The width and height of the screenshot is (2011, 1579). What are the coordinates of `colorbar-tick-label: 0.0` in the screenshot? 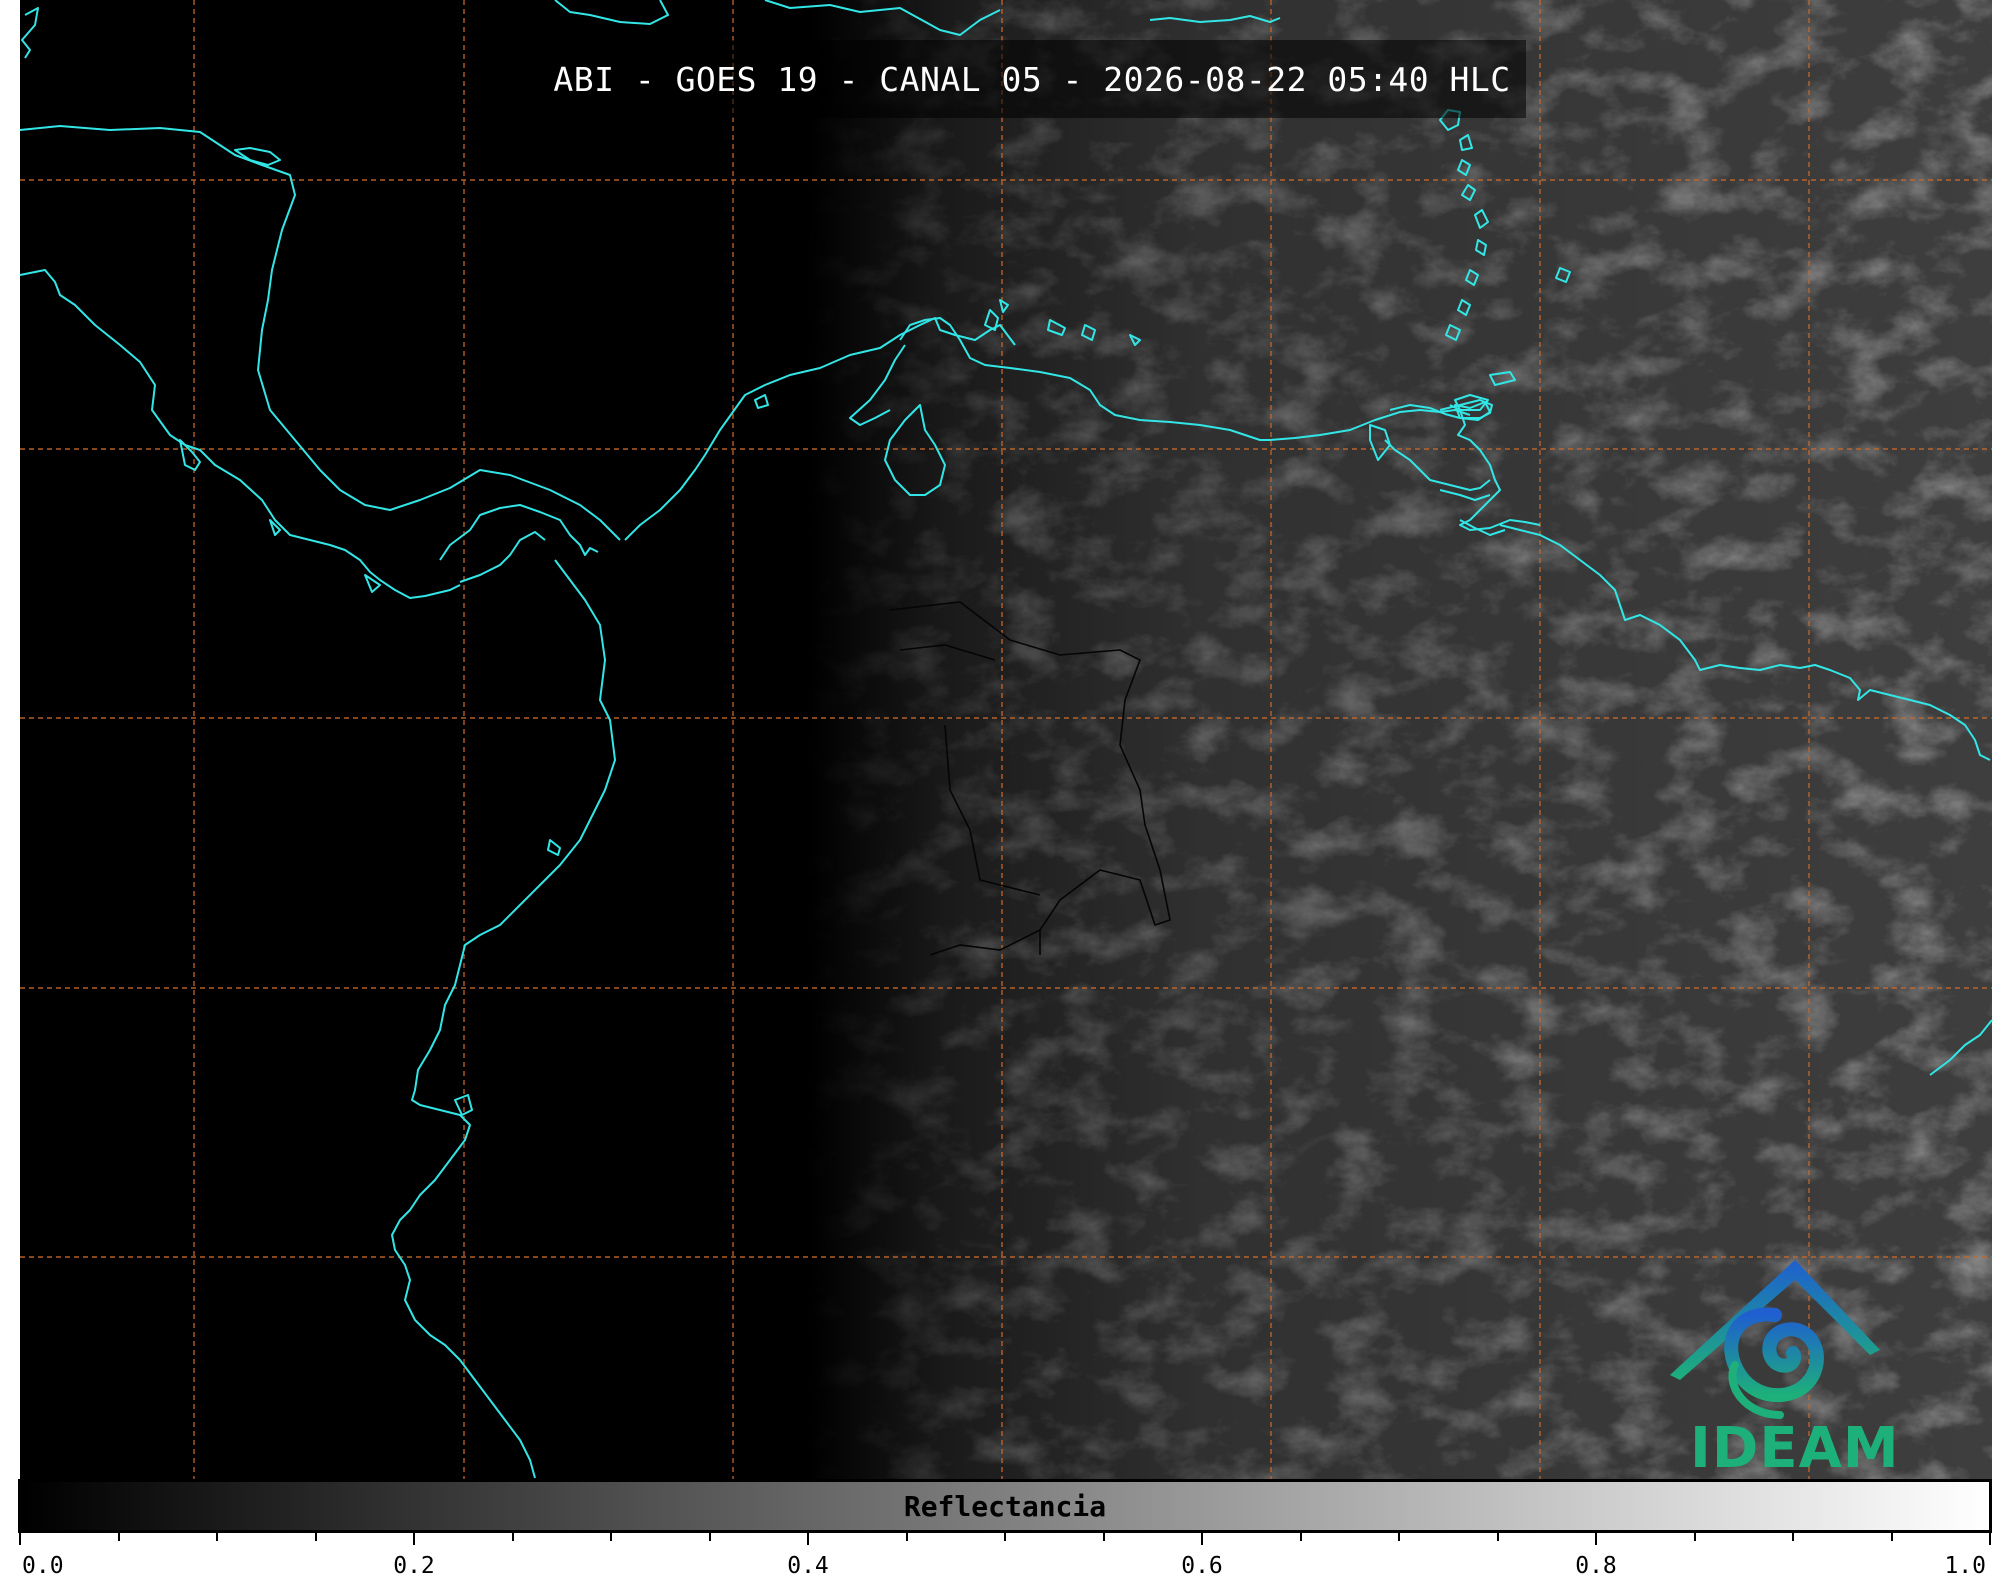 It's located at (43, 1566).